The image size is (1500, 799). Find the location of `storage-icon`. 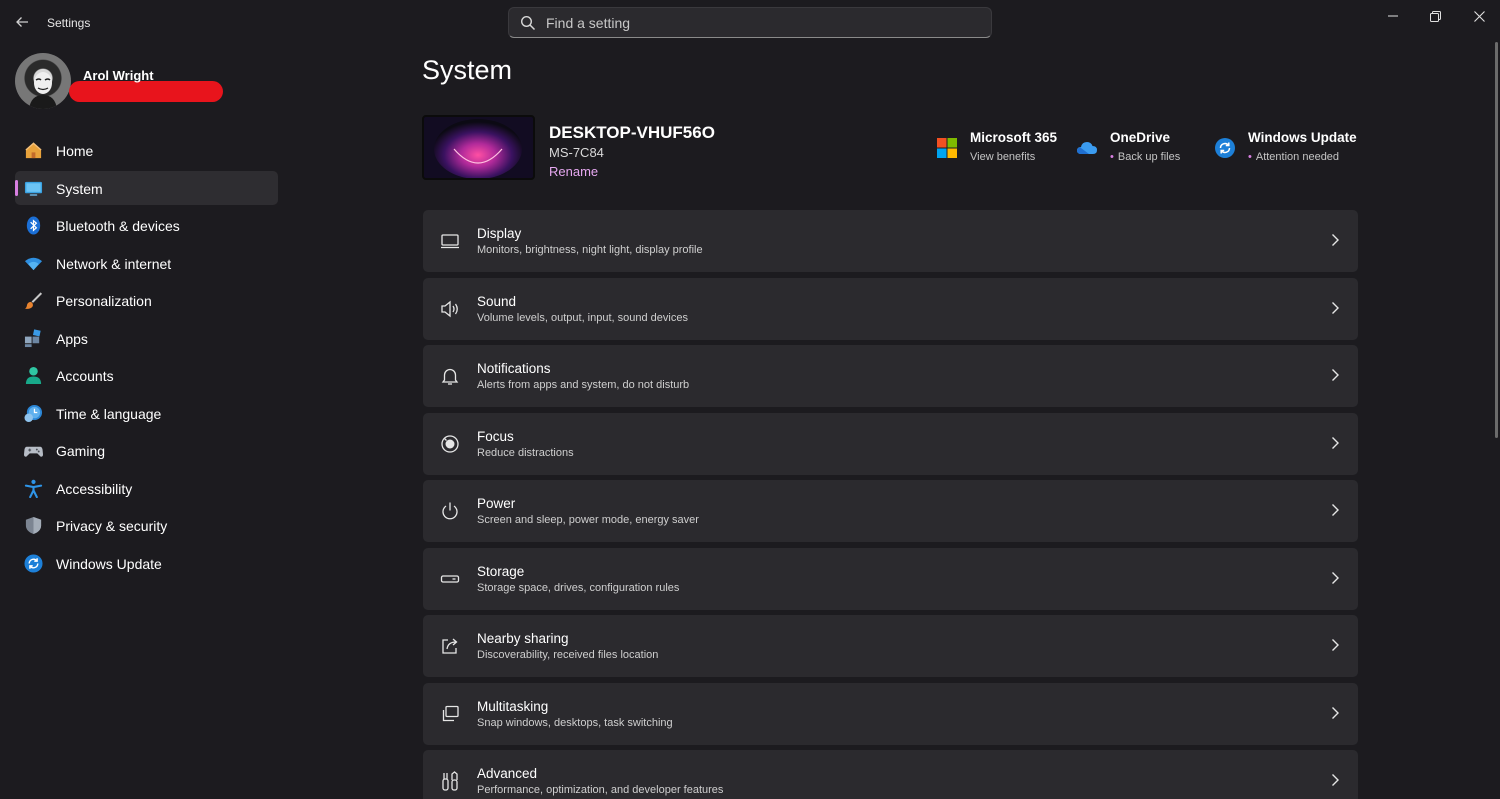

storage-icon is located at coordinates (450, 578).